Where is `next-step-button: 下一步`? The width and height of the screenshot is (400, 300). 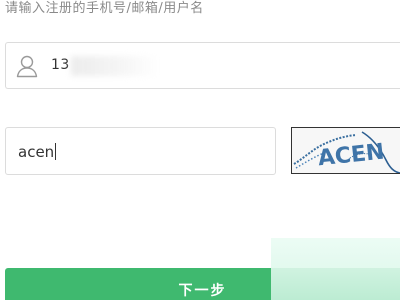 next-step-button: 下一步 is located at coordinates (202, 284).